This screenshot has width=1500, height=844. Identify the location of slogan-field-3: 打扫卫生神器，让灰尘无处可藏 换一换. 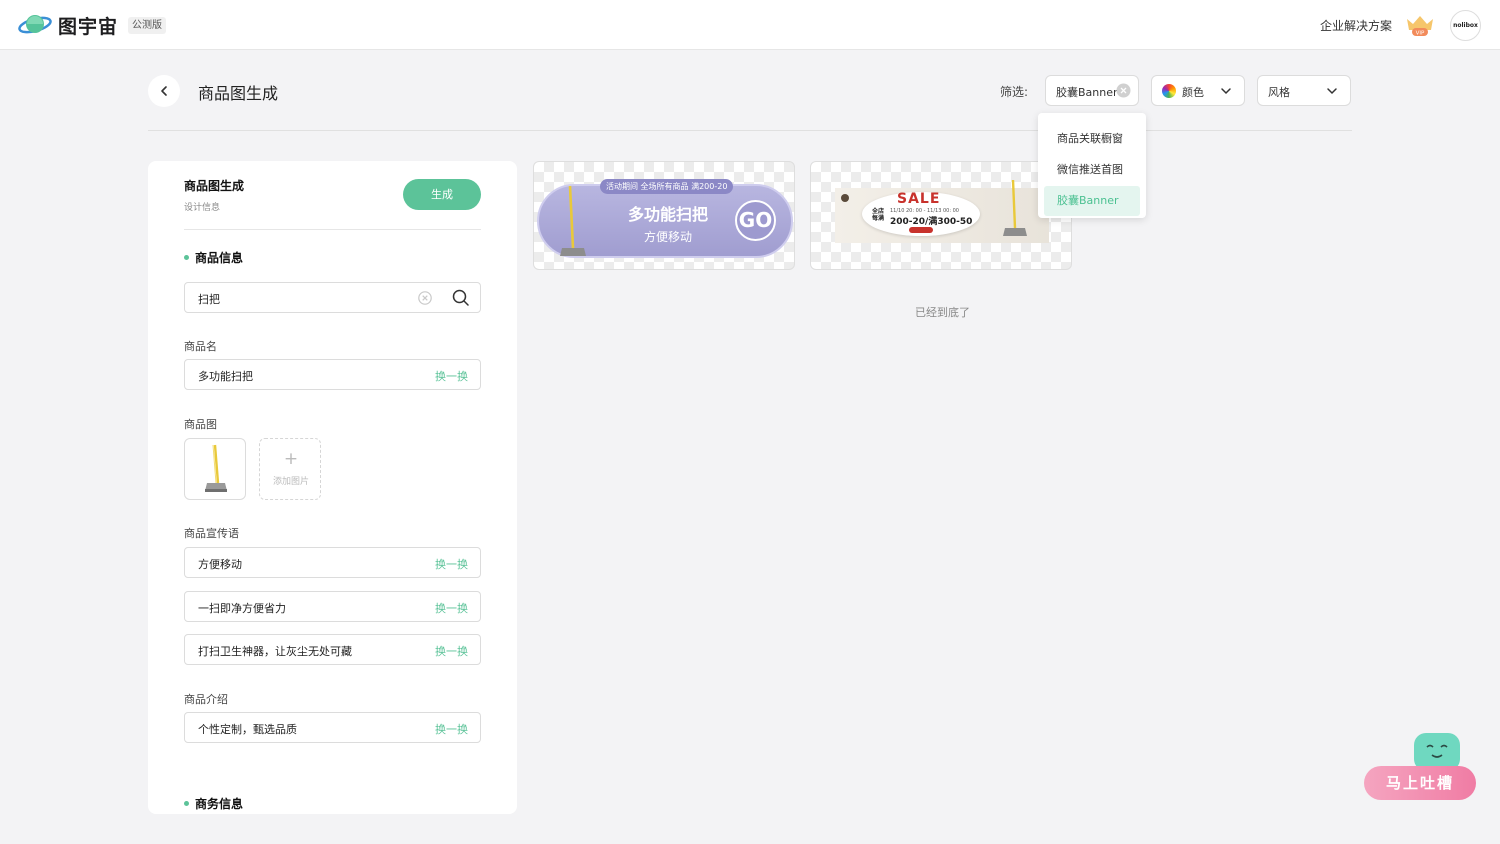
(332, 649).